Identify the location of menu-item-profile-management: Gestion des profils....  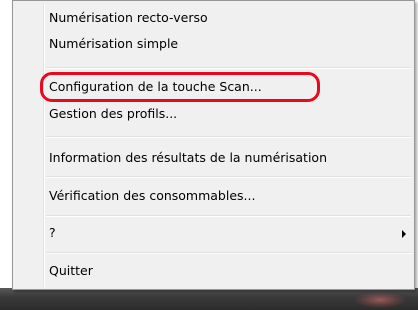
(213, 114).